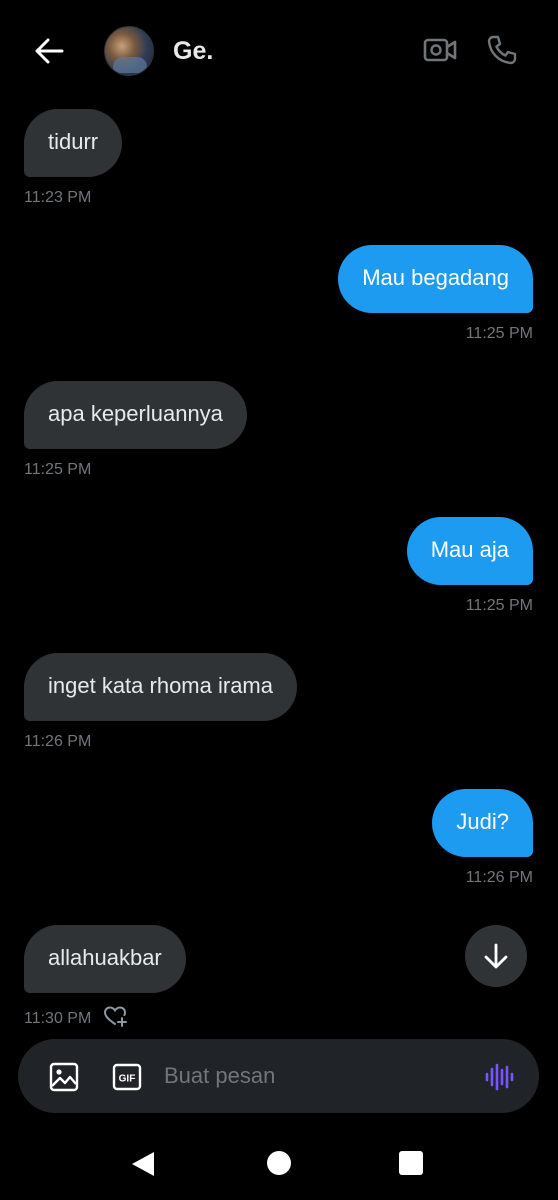  I want to click on back-button, so click(49, 51).